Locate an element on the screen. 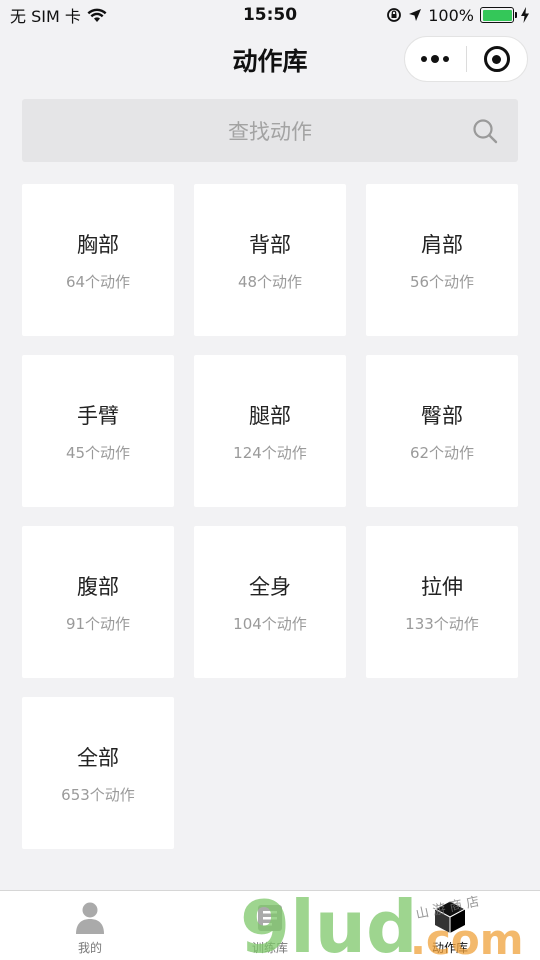  category-name: 拉伸 is located at coordinates (442, 586).